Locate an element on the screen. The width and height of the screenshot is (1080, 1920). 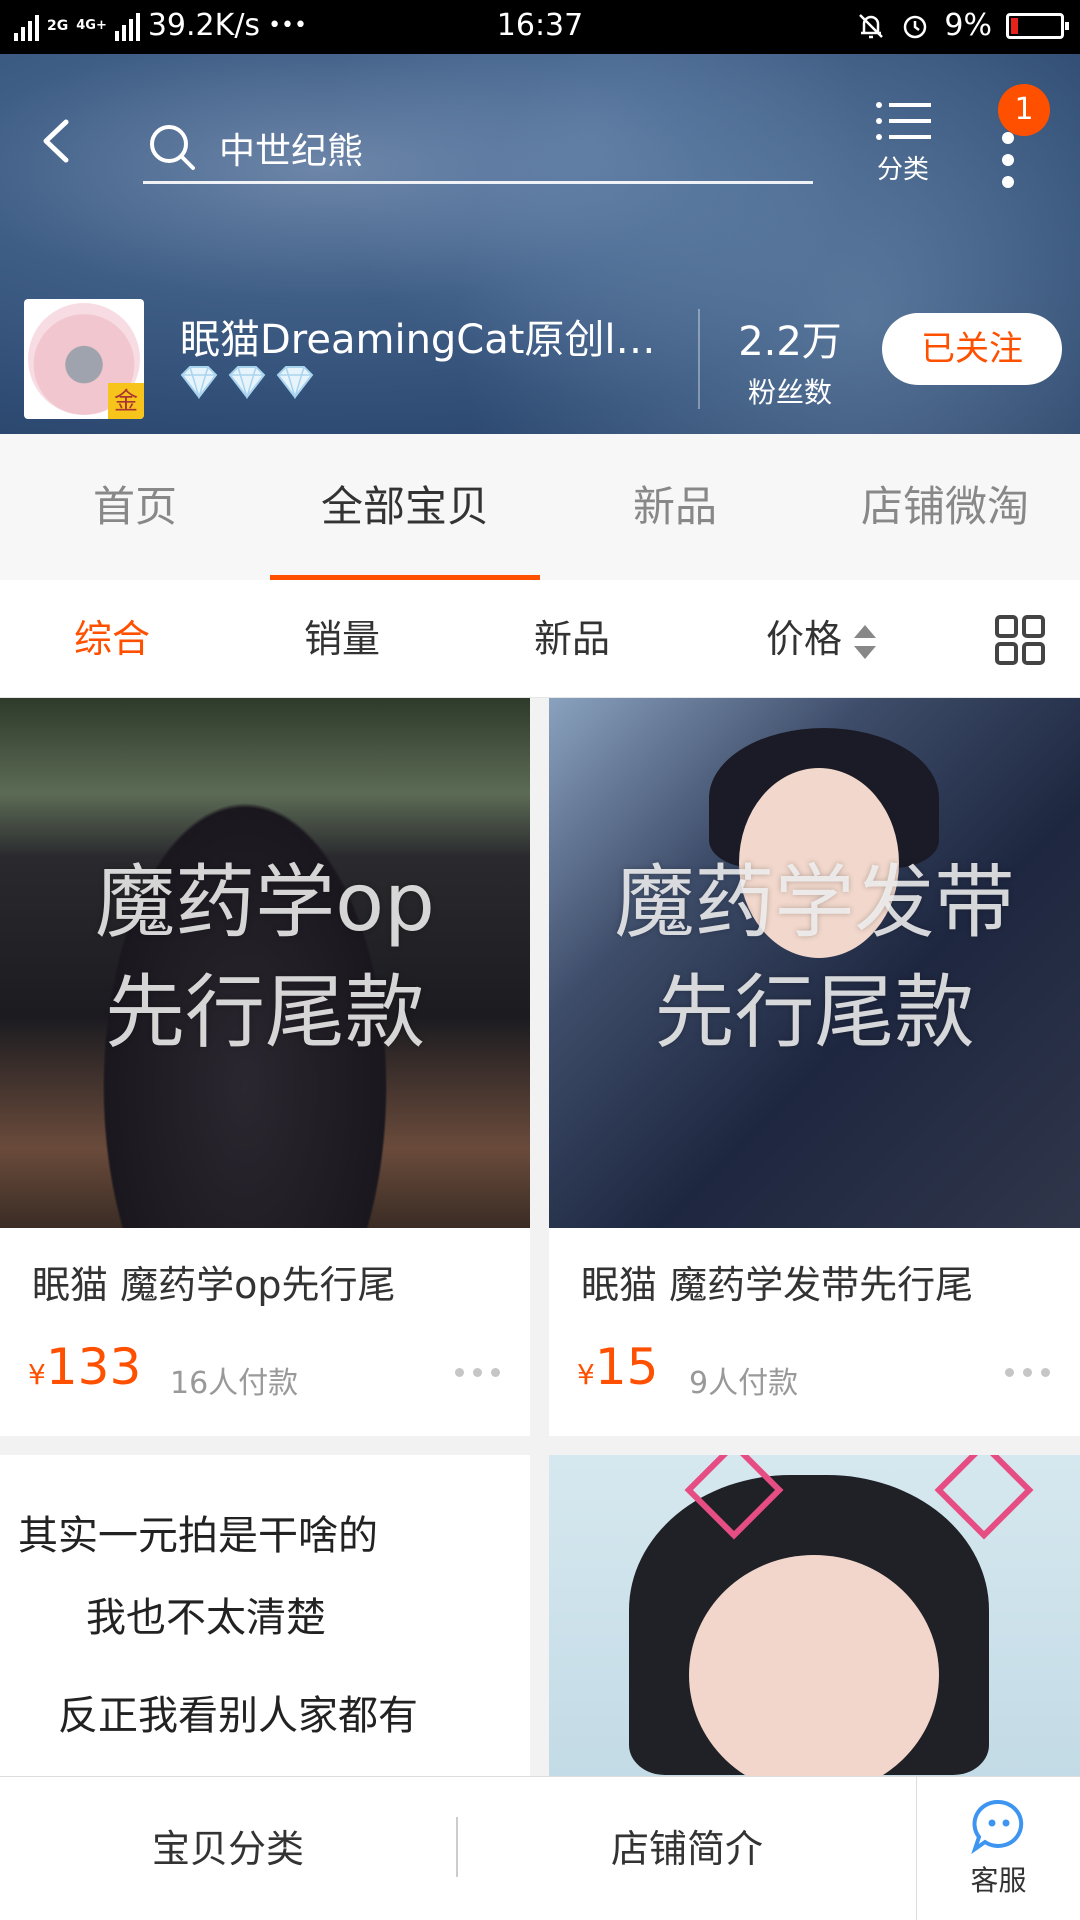
product-image-text: 魔药学op 先行尾款 is located at coordinates (265, 957).